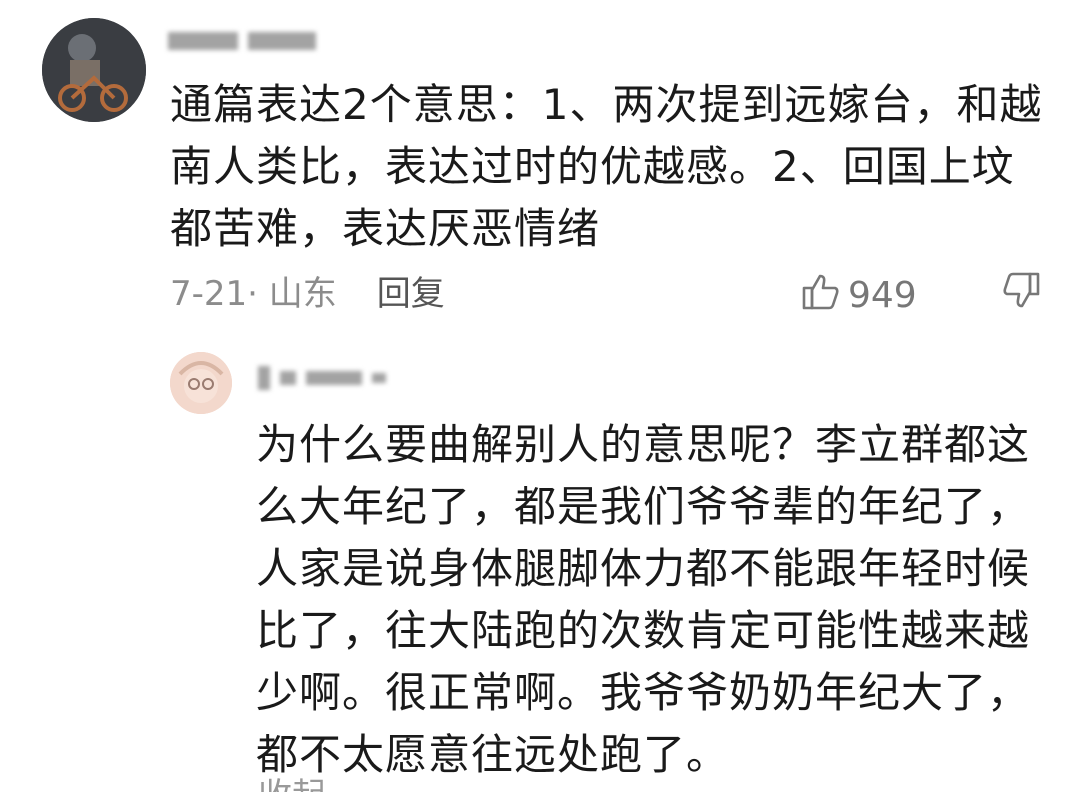 Image resolution: width=1080 pixels, height=792 pixels. I want to click on comment-meta: 7-21· 山东 回复, so click(307, 290).